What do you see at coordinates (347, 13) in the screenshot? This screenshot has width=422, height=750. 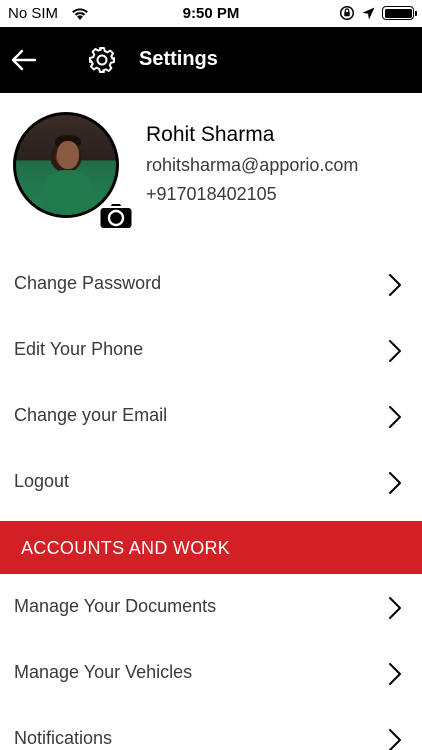 I see `rotation-lock-icon` at bounding box center [347, 13].